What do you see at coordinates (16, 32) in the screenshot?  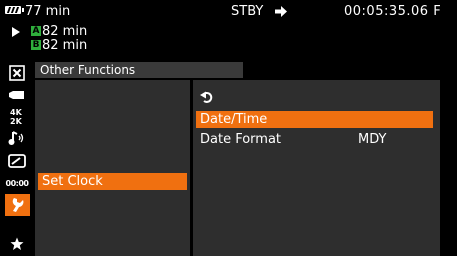 I see `play-icon` at bounding box center [16, 32].